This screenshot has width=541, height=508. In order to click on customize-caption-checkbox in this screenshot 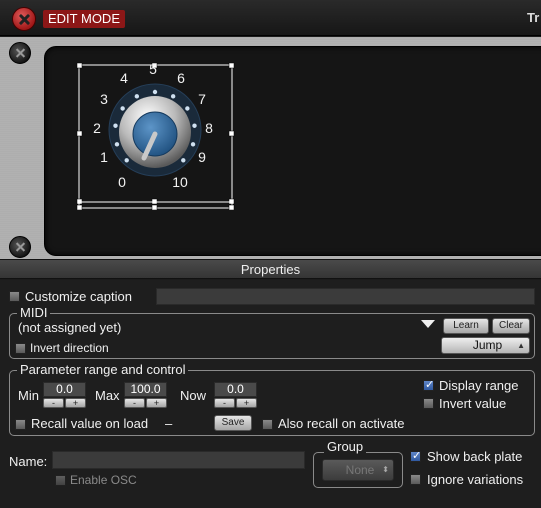, I will do `click(14, 296)`.